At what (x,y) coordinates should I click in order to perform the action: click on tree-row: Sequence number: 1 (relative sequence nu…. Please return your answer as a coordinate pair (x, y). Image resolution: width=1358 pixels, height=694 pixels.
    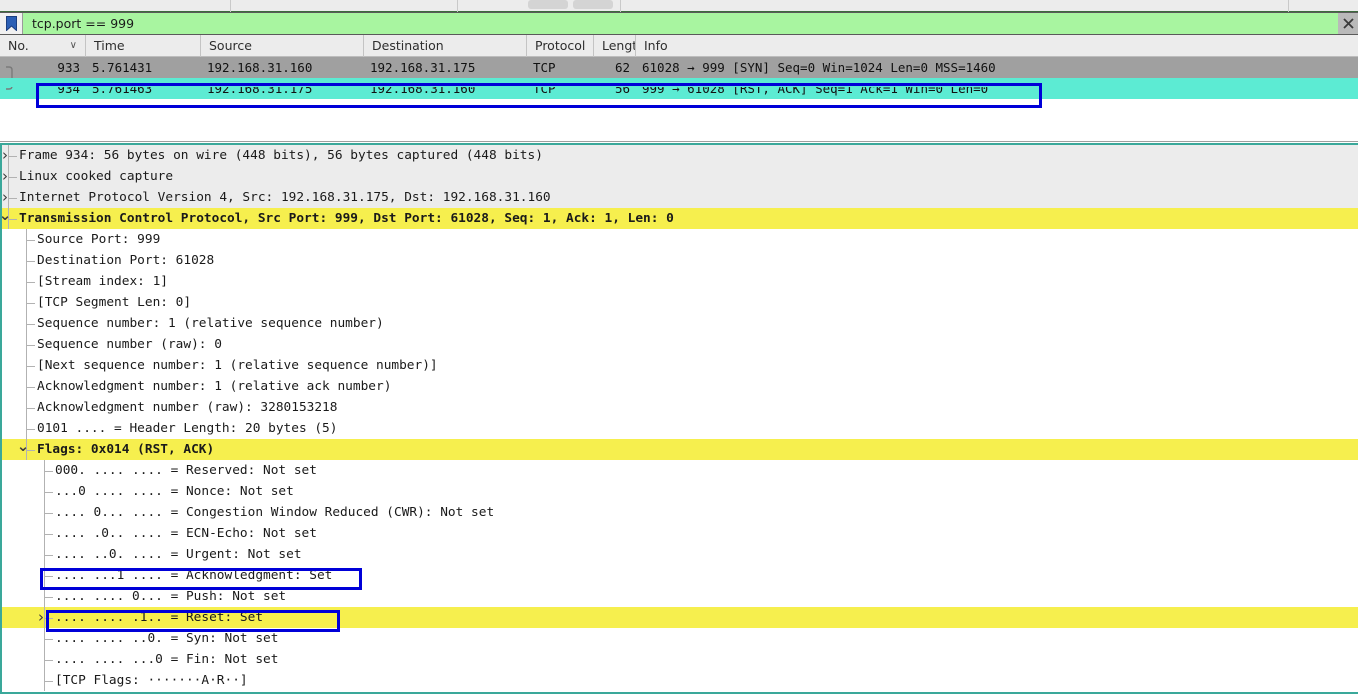
    Looking at the image, I should click on (680, 323).